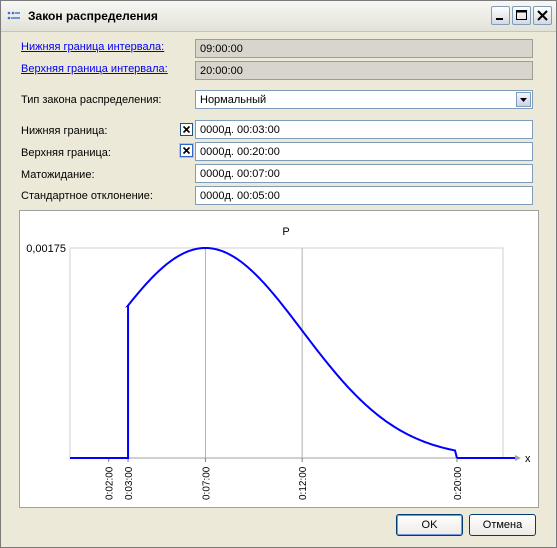 The height and width of the screenshot is (548, 557). I want to click on upper-bound-clear-checkbox, so click(186, 150).